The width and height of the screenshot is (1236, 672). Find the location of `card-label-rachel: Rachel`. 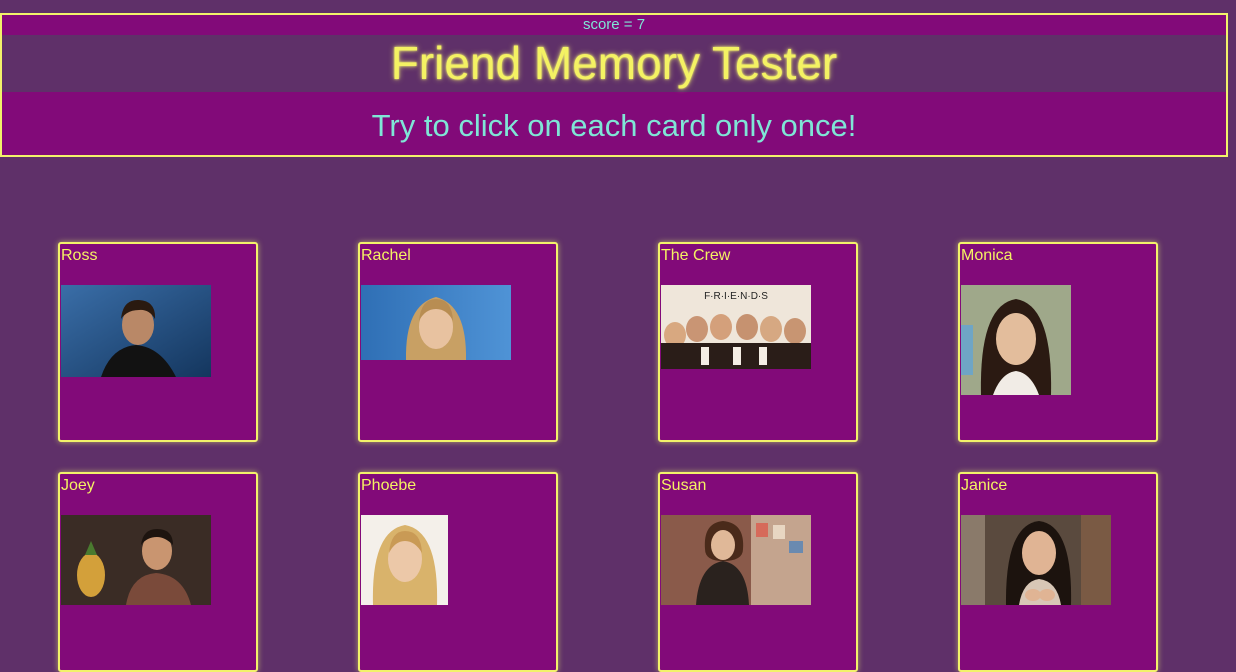

card-label-rachel: Rachel is located at coordinates (386, 255).